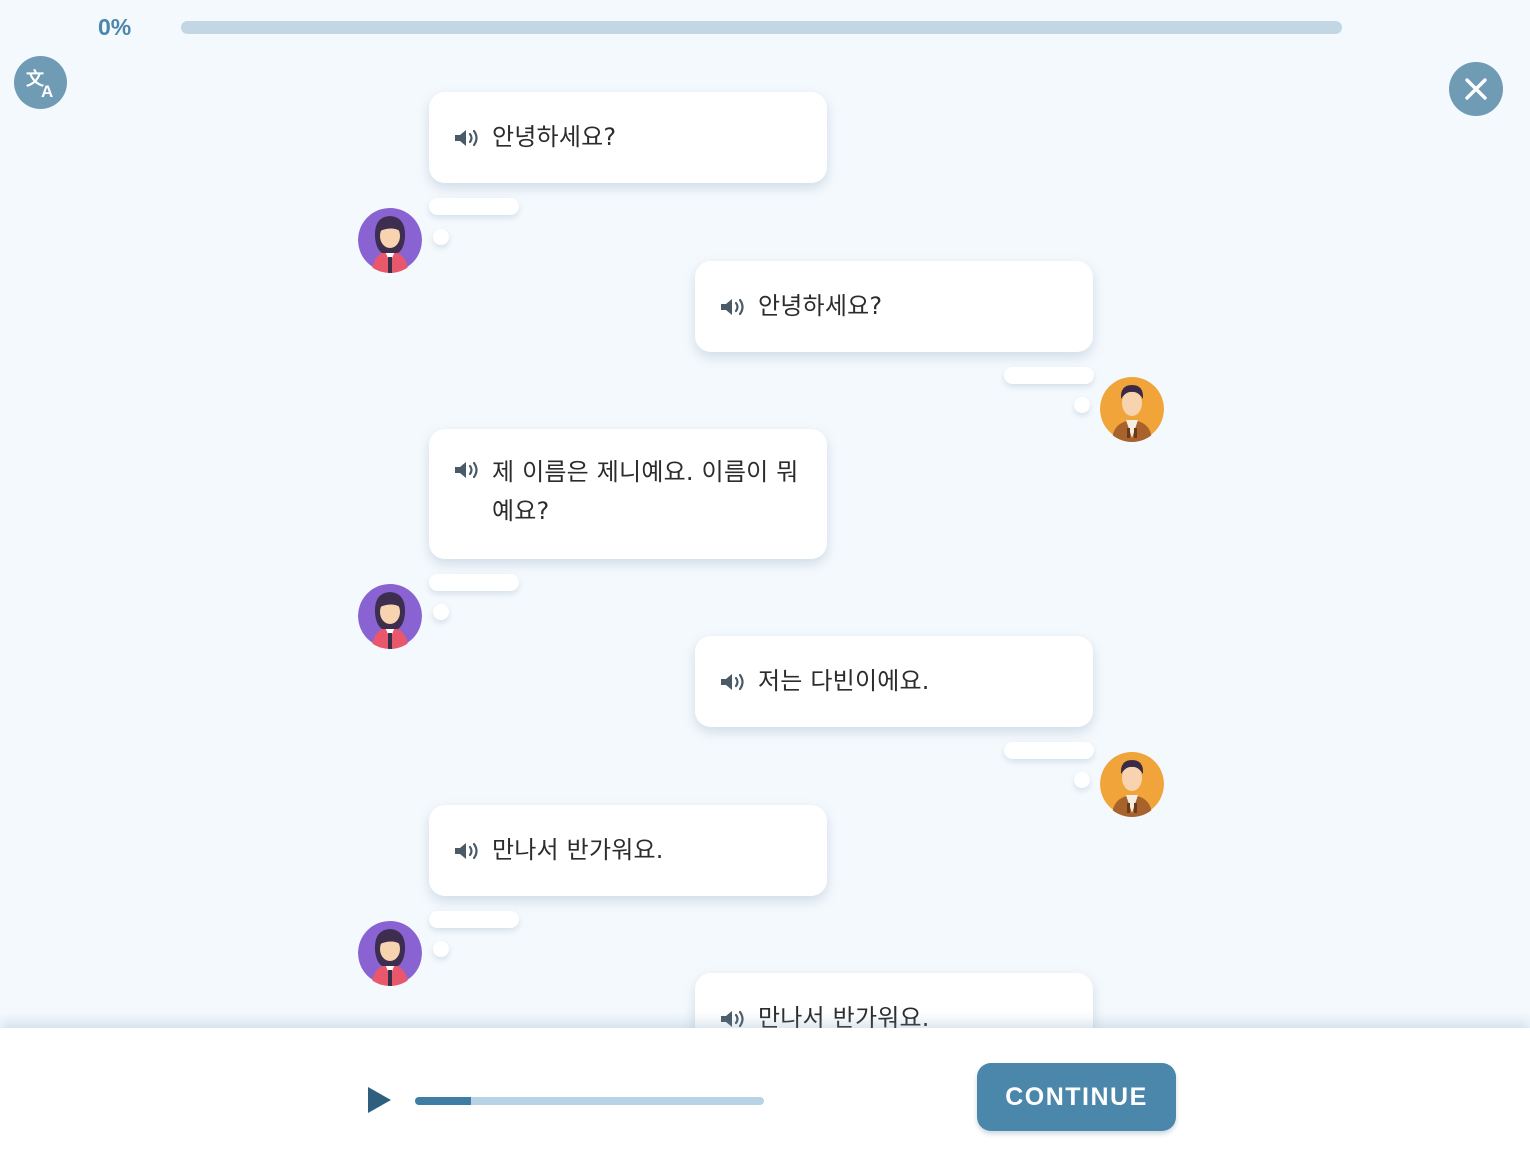  What do you see at coordinates (443, 1101) in the screenshot?
I see `audio-progress-fill` at bounding box center [443, 1101].